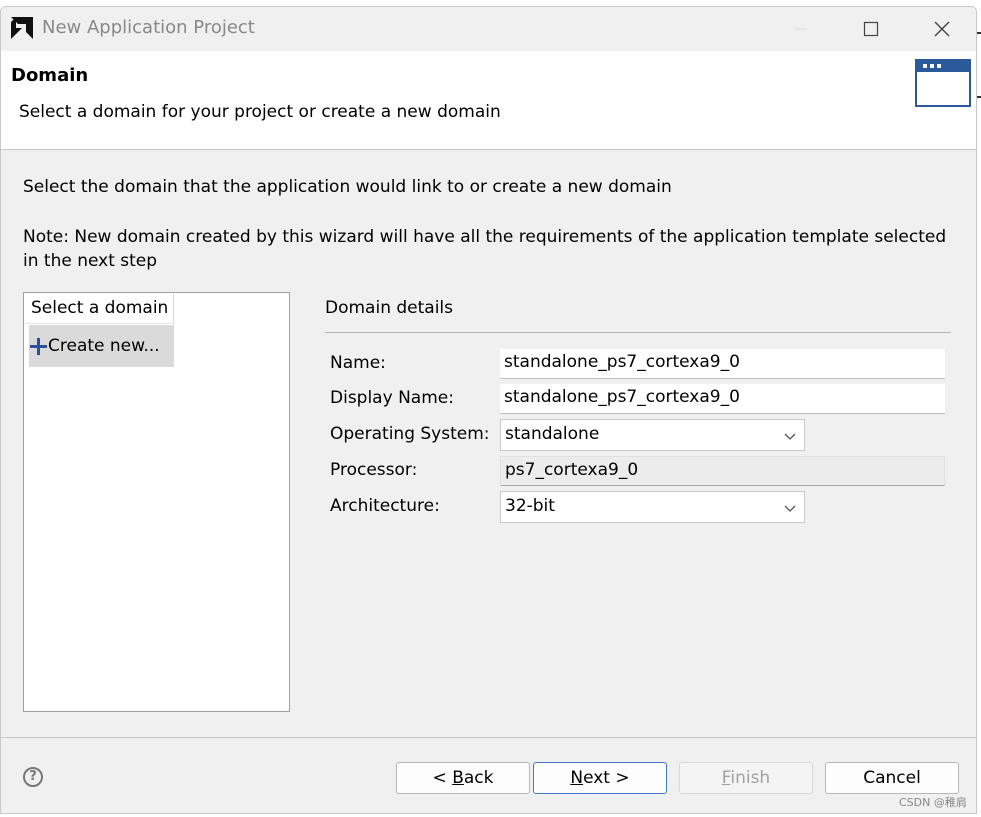  I want to click on back-label-rest: ack, so click(478, 778).